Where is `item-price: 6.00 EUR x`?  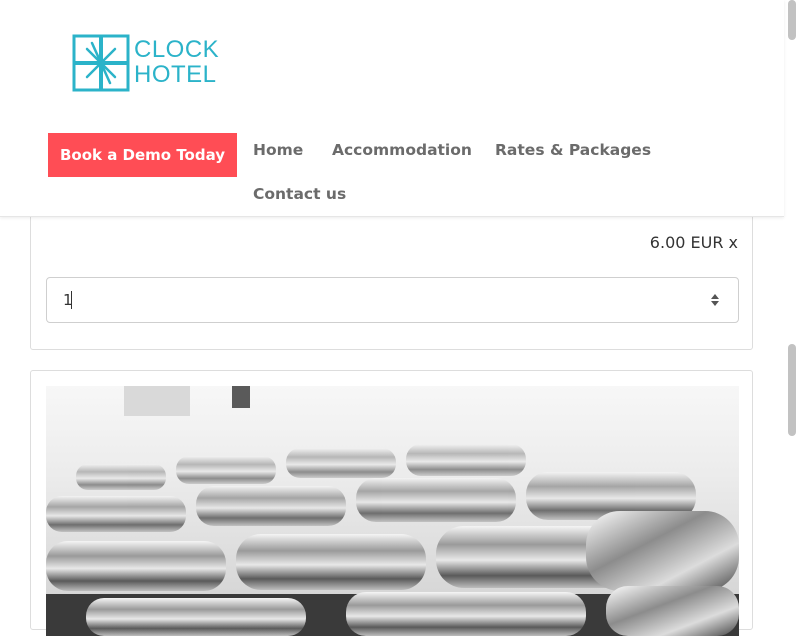
item-price: 6.00 EUR x is located at coordinates (693, 242).